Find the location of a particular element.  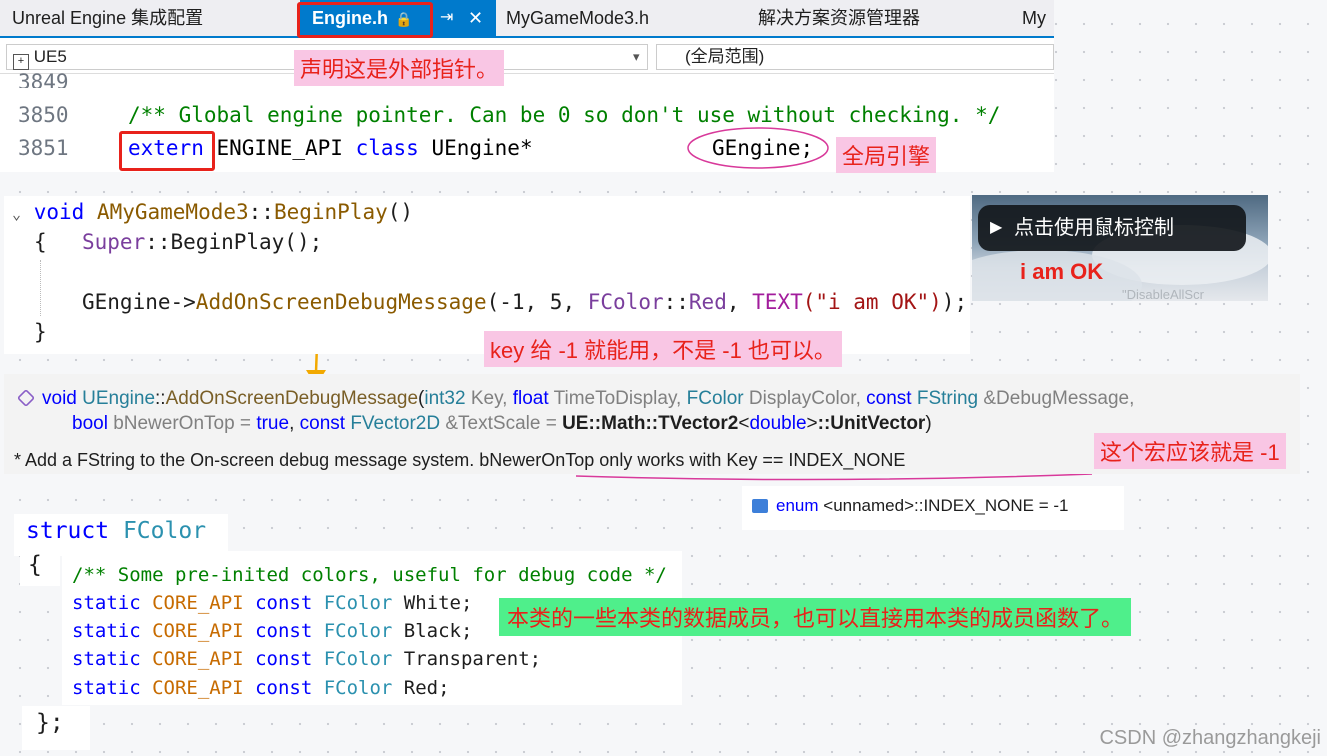

struct-close-brace: }; is located at coordinates (50, 723).